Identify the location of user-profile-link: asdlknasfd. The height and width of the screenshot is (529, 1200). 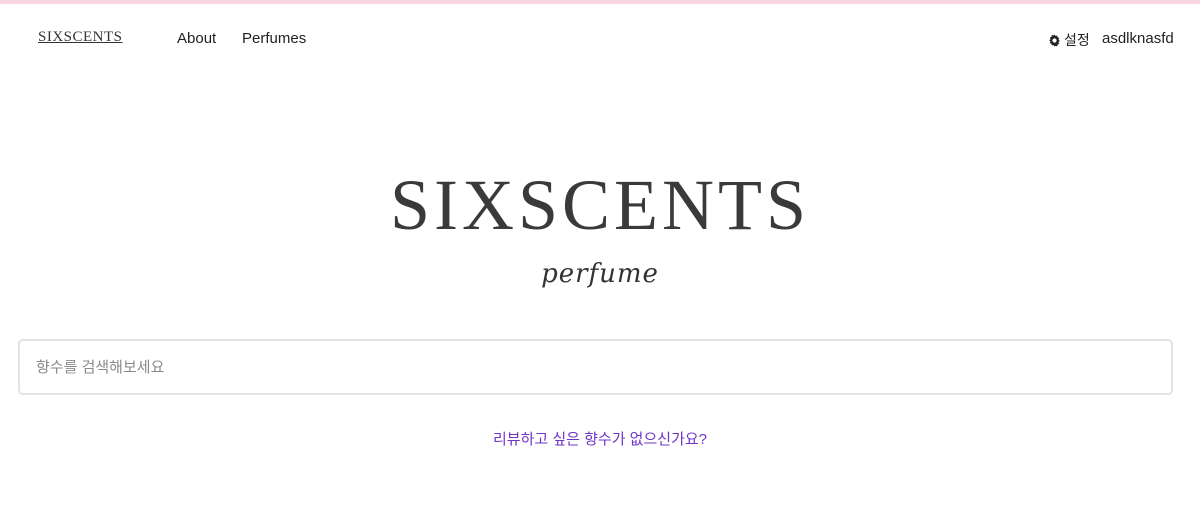
(1138, 38).